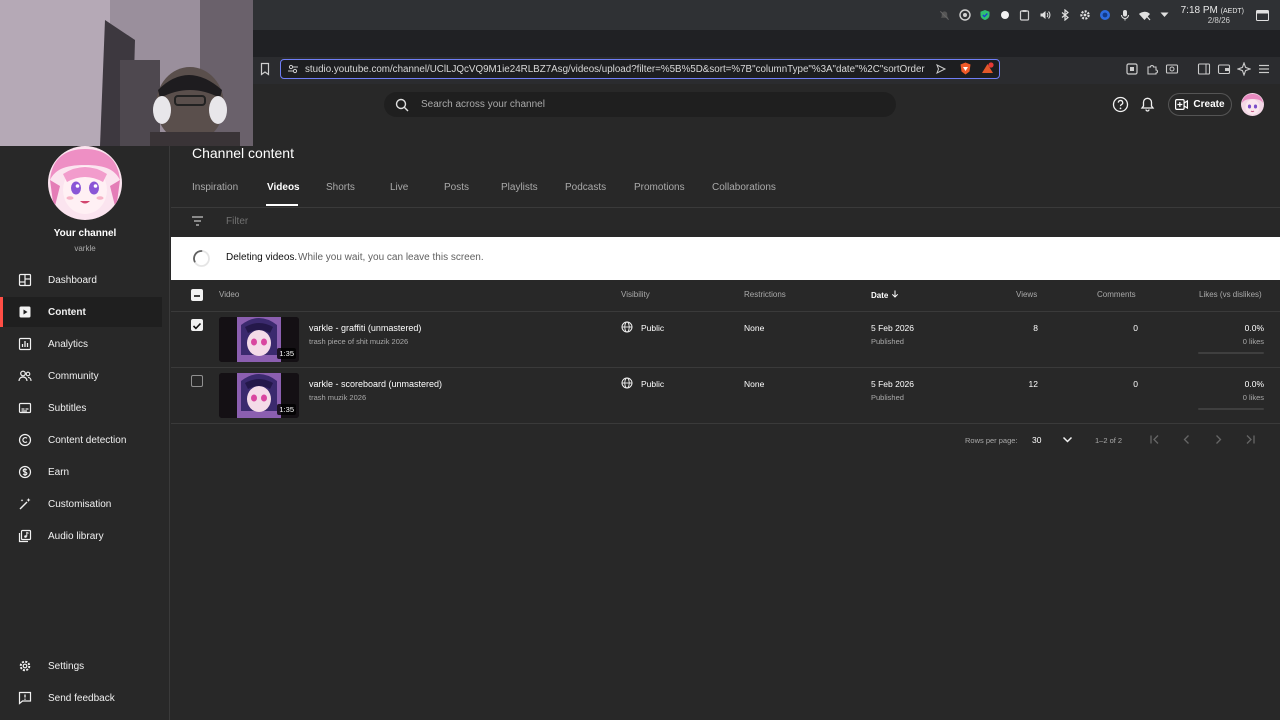 This screenshot has width=1280, height=720. Describe the element at coordinates (1154, 439) in the screenshot. I see `first-page-icon` at that location.